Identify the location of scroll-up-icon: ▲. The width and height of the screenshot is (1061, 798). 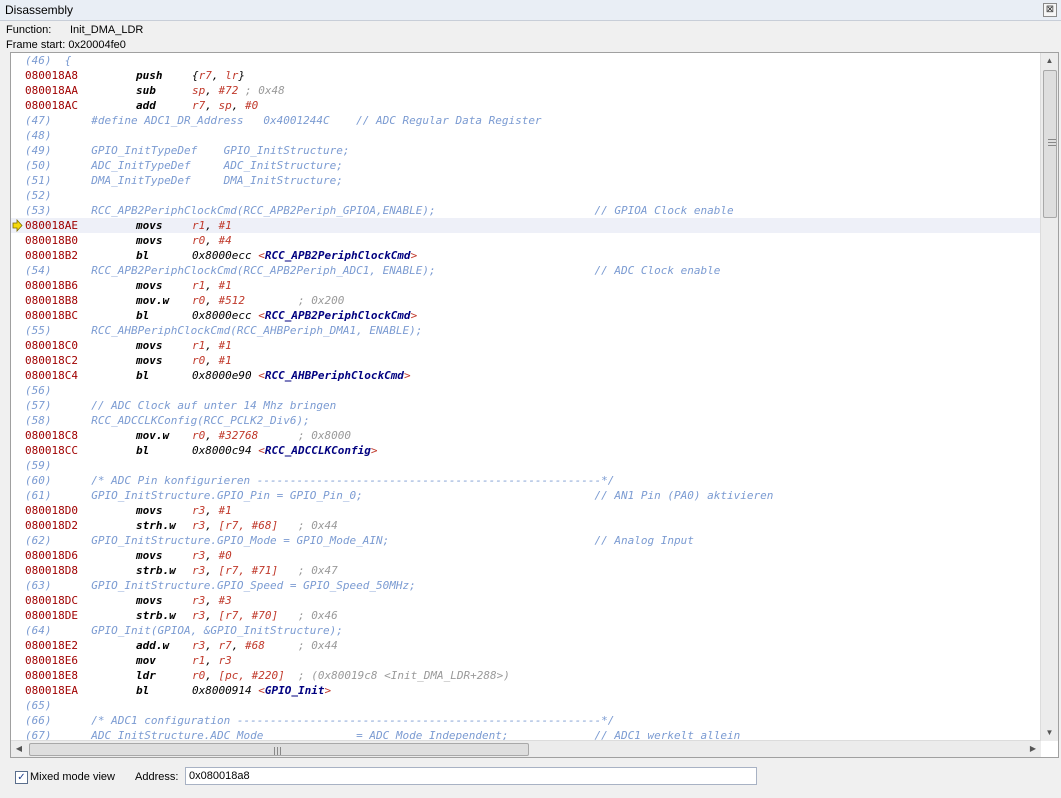
(1049, 61).